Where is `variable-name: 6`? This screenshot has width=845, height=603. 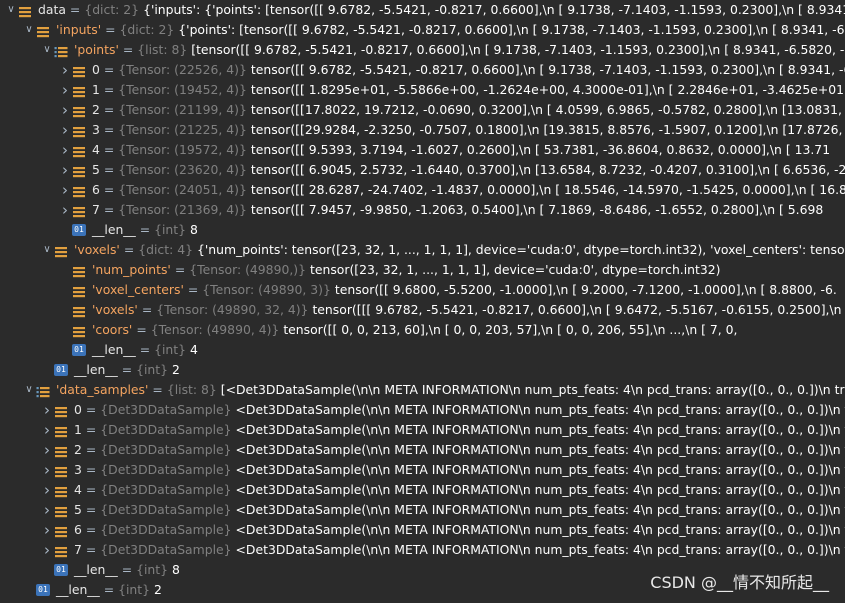 variable-name: 6 is located at coordinates (96, 189).